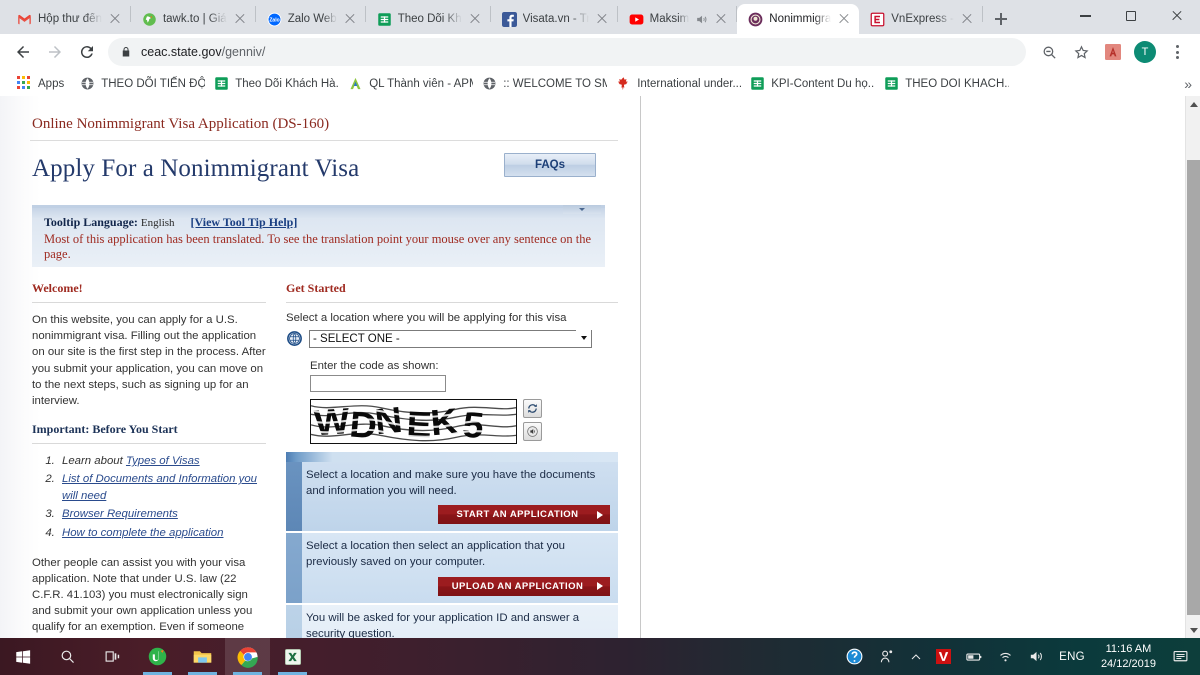 This screenshot has width=1200, height=675. I want to click on tray-overflow-button, so click(916, 656).